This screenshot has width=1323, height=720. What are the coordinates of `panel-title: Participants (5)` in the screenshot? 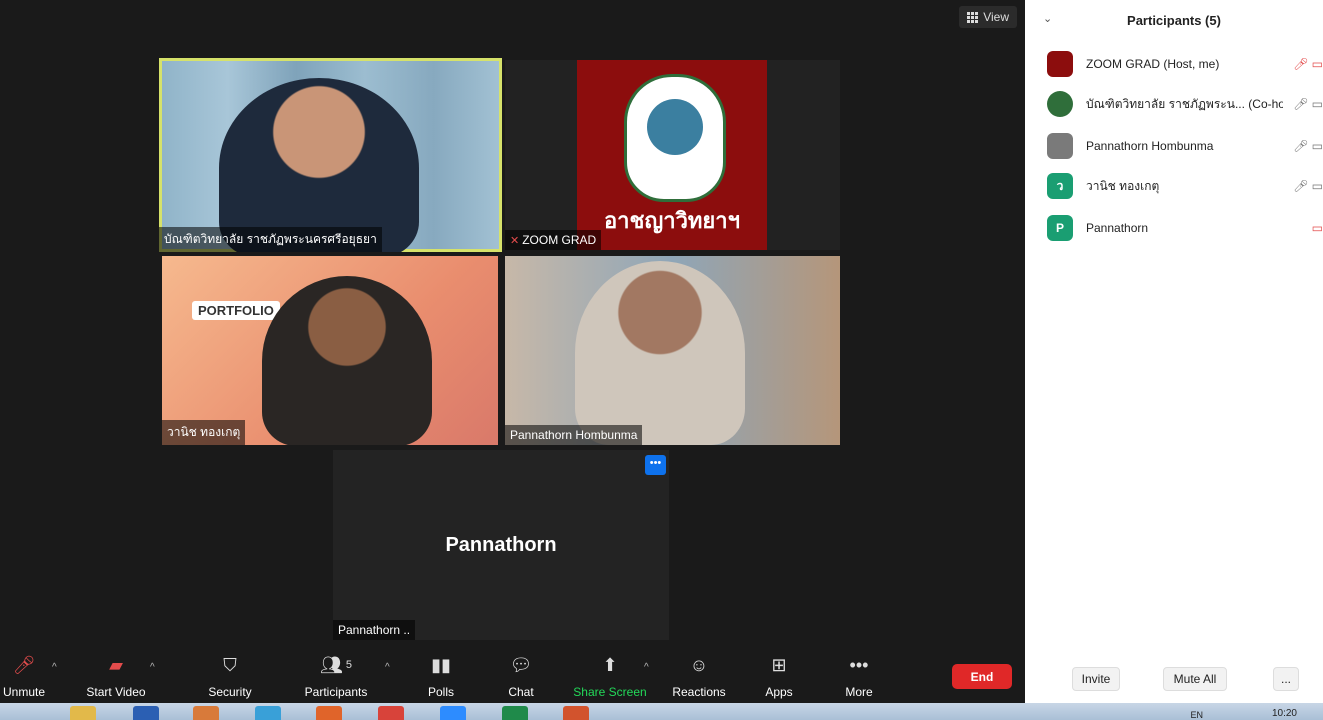 It's located at (1174, 20).